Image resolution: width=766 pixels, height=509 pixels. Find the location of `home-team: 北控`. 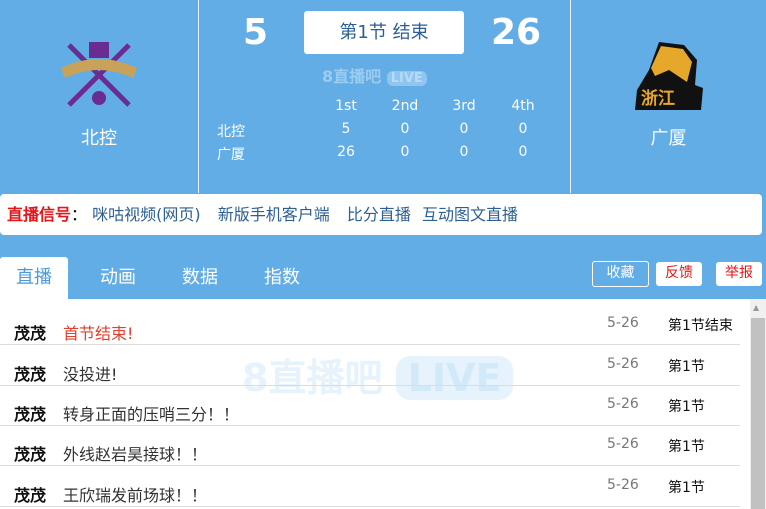

home-team: 北控 is located at coordinates (99, 96).